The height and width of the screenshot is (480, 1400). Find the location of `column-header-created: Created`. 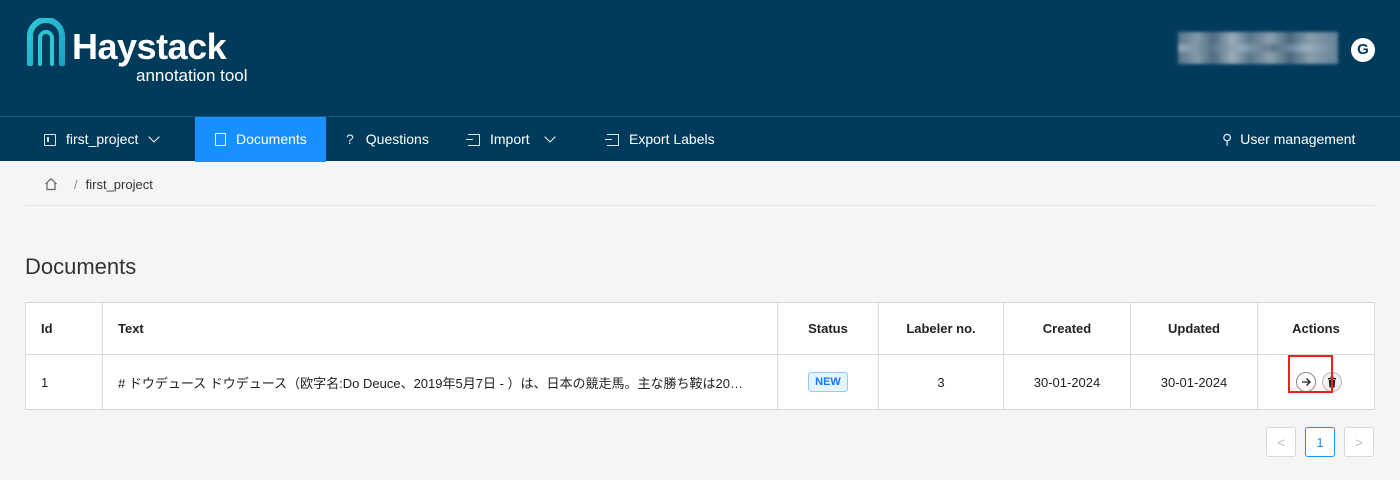

column-header-created: Created is located at coordinates (1067, 328).